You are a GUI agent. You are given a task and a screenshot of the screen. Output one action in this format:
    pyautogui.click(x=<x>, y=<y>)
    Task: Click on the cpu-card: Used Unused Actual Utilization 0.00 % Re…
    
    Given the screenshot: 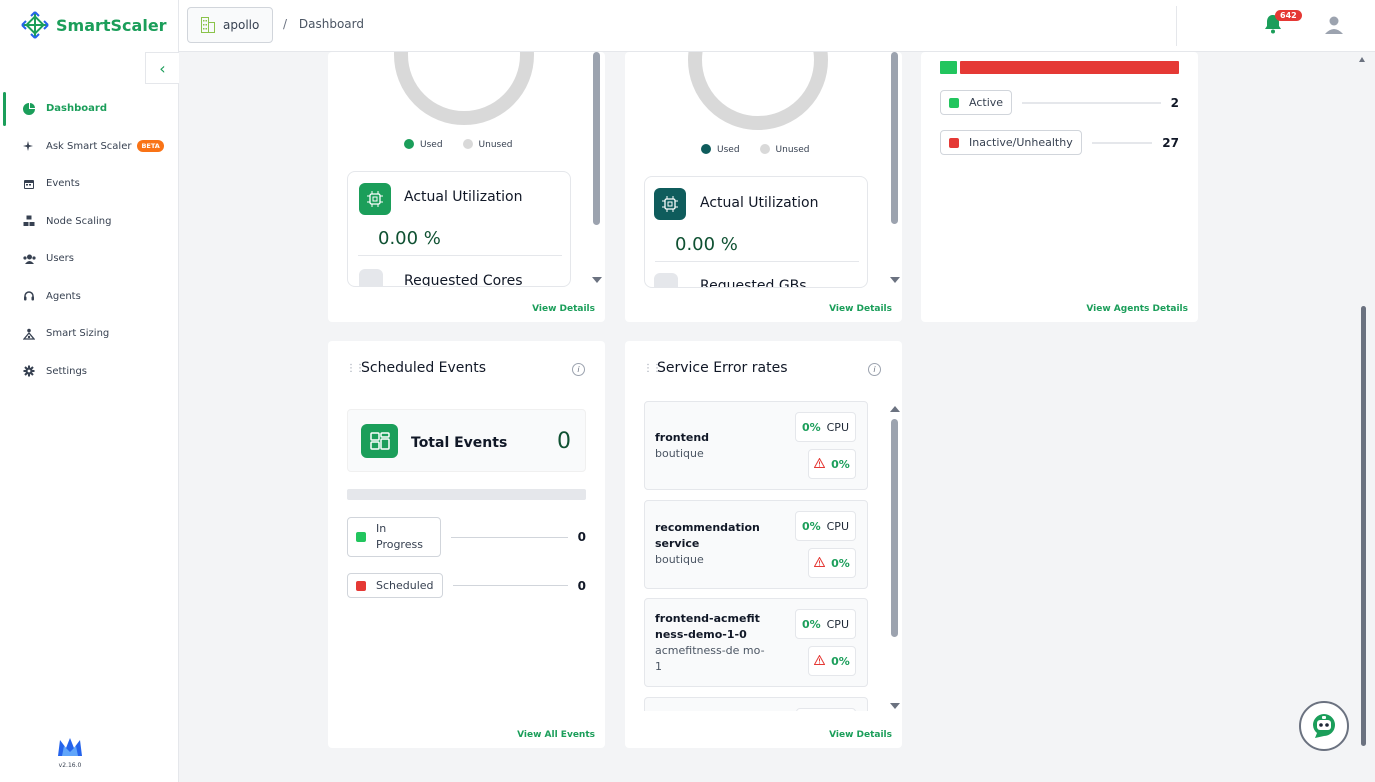 What is the action you would take?
    pyautogui.click(x=466, y=187)
    